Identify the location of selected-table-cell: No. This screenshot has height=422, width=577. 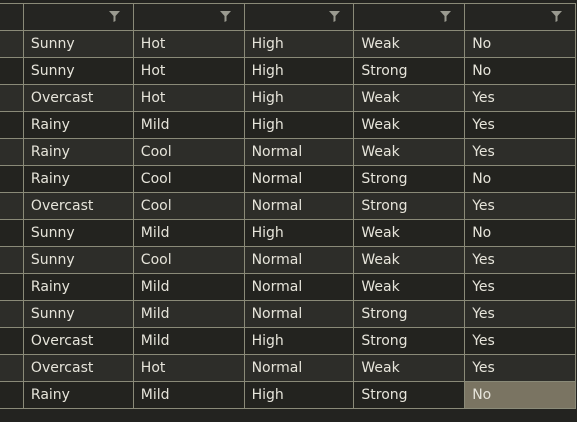
(520, 394).